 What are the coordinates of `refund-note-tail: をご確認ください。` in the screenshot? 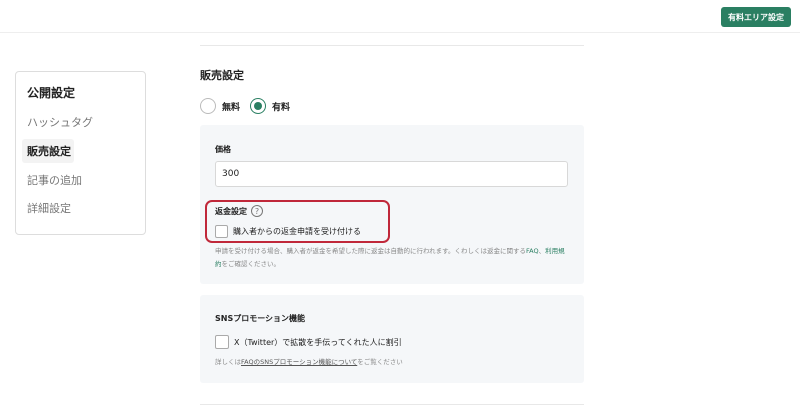 It's located at (251, 264).